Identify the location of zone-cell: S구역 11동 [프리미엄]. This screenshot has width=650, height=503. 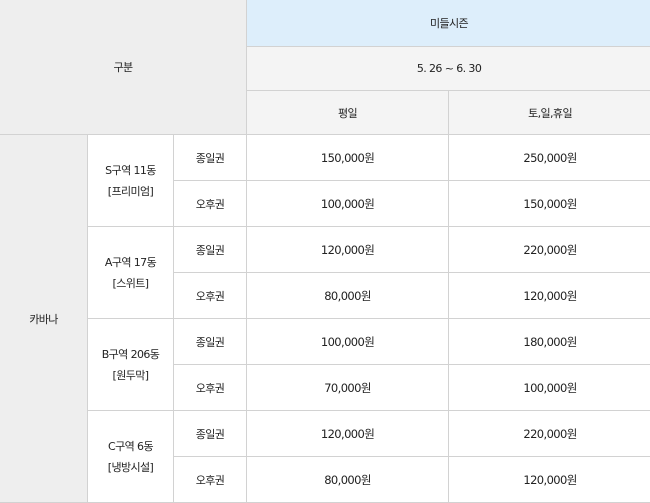
(130, 180).